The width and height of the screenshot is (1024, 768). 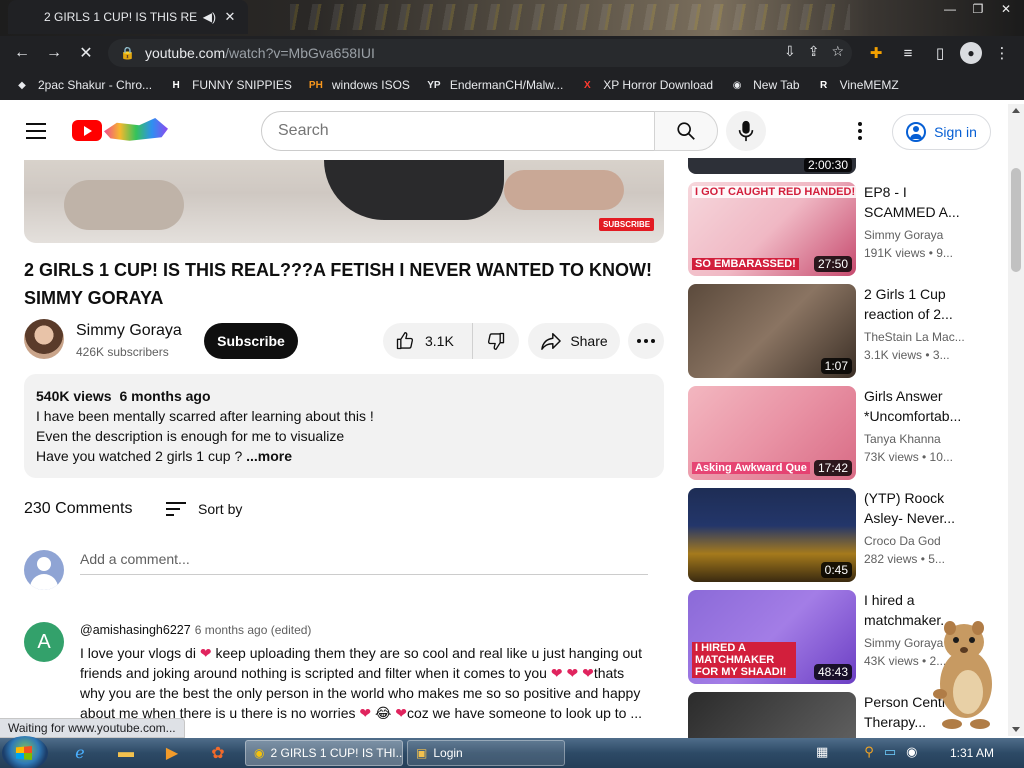 What do you see at coordinates (486, 753) in the screenshot?
I see `login-task-button: ▣ Login` at bounding box center [486, 753].